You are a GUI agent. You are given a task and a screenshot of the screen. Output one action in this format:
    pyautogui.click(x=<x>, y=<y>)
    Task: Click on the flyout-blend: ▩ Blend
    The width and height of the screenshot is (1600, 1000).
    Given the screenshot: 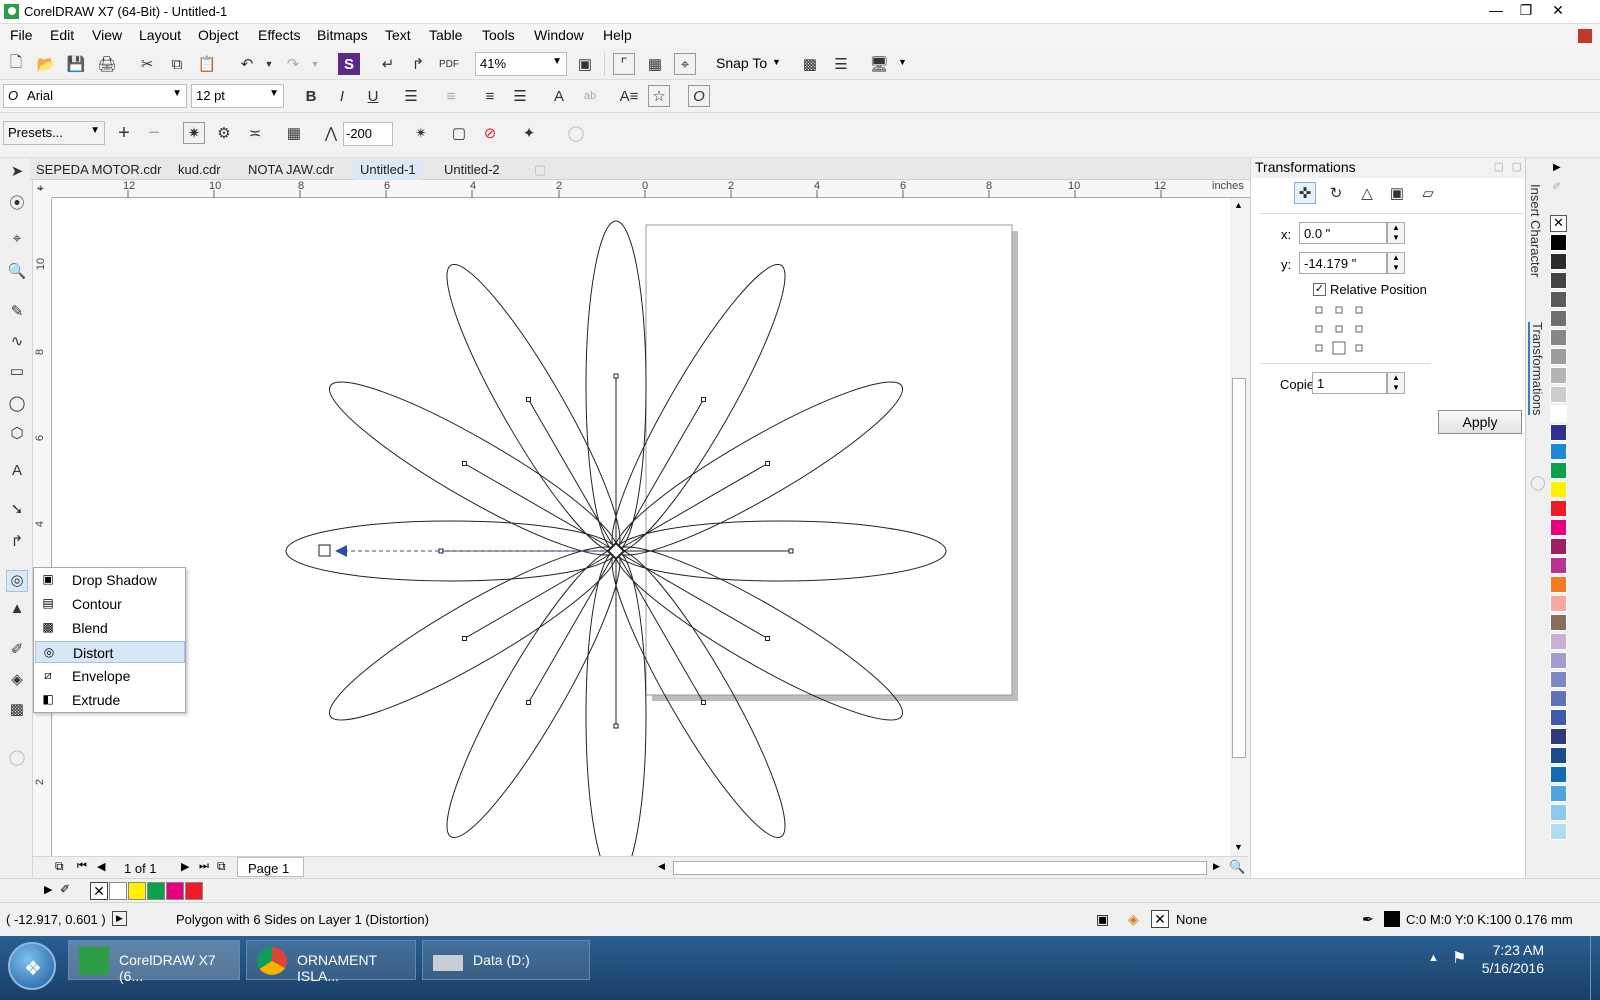 What is the action you would take?
    pyautogui.click(x=110, y=628)
    